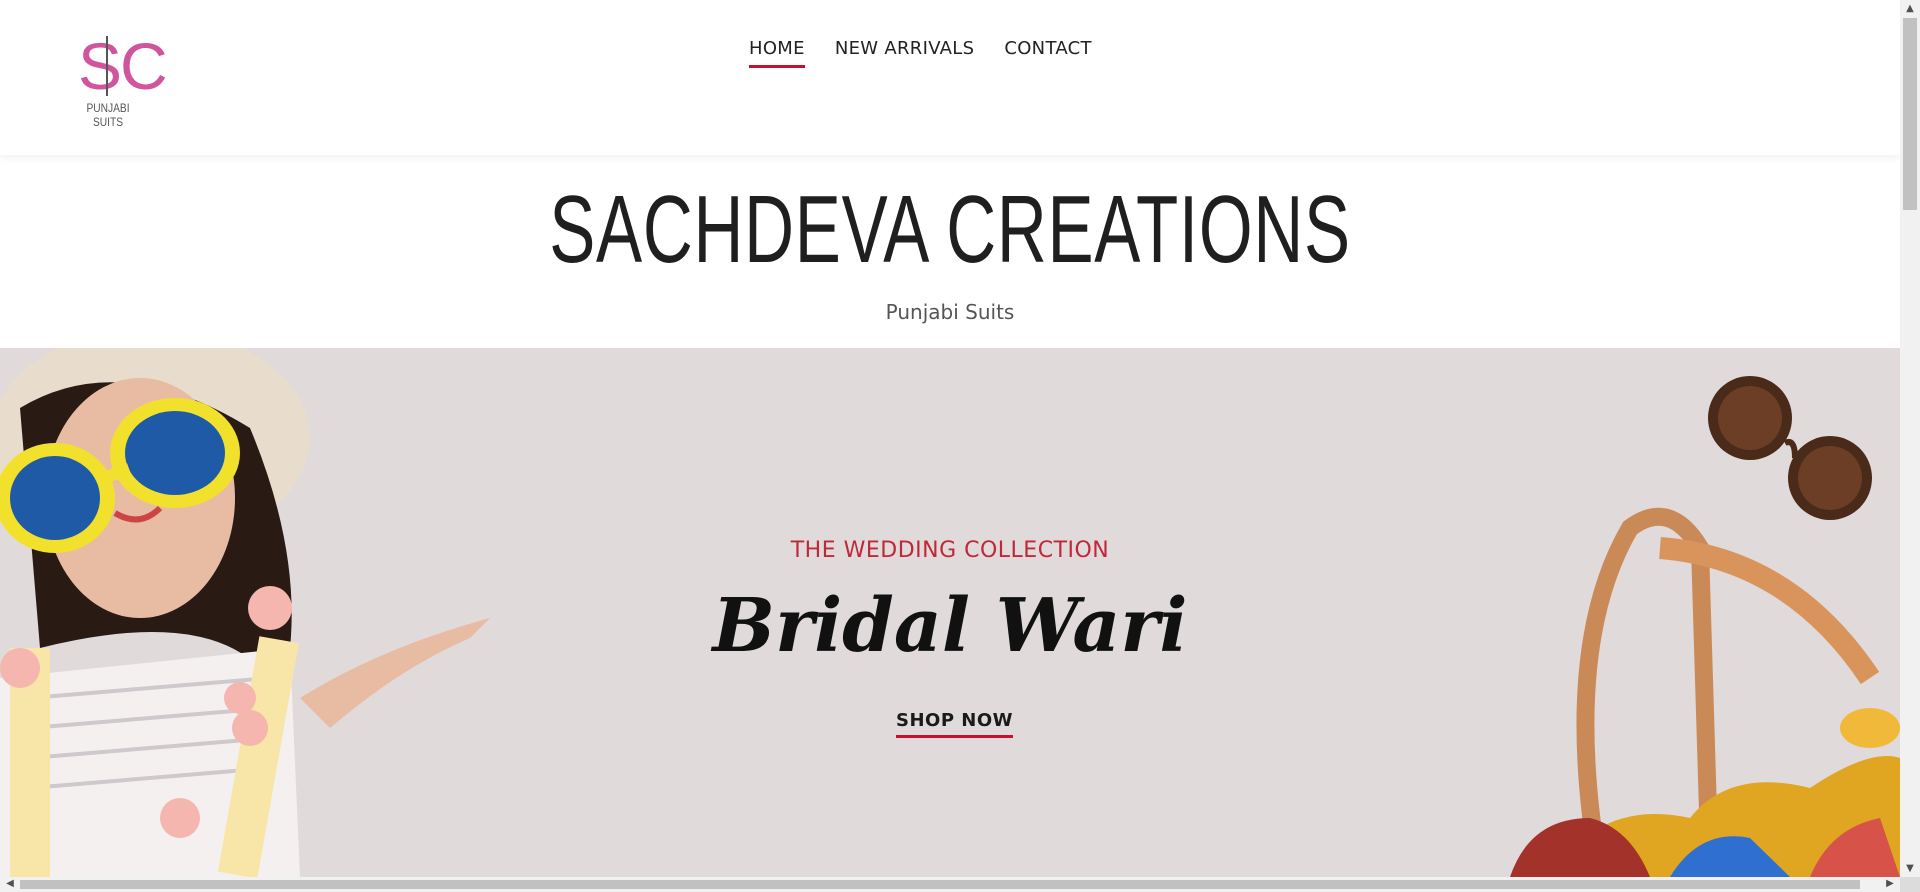  Describe the element at coordinates (950, 312) in the screenshot. I see `brand-subtitle: Punjabi Suits` at that location.